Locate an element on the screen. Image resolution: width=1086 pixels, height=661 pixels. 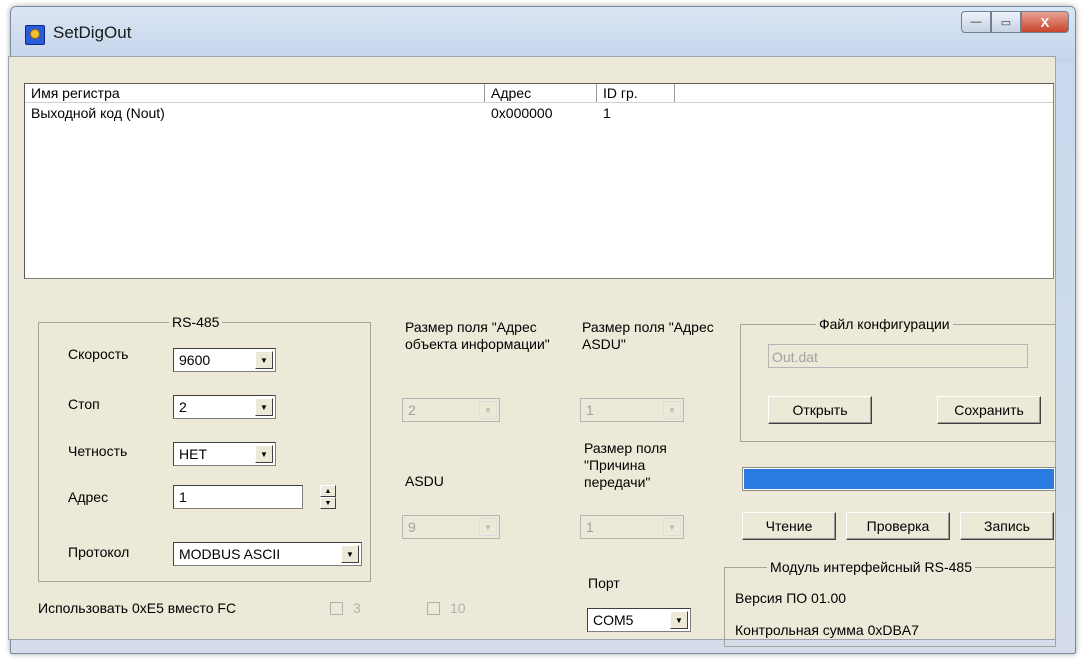
config-file-group-title: Файл конфигурации is located at coordinates (884, 324).